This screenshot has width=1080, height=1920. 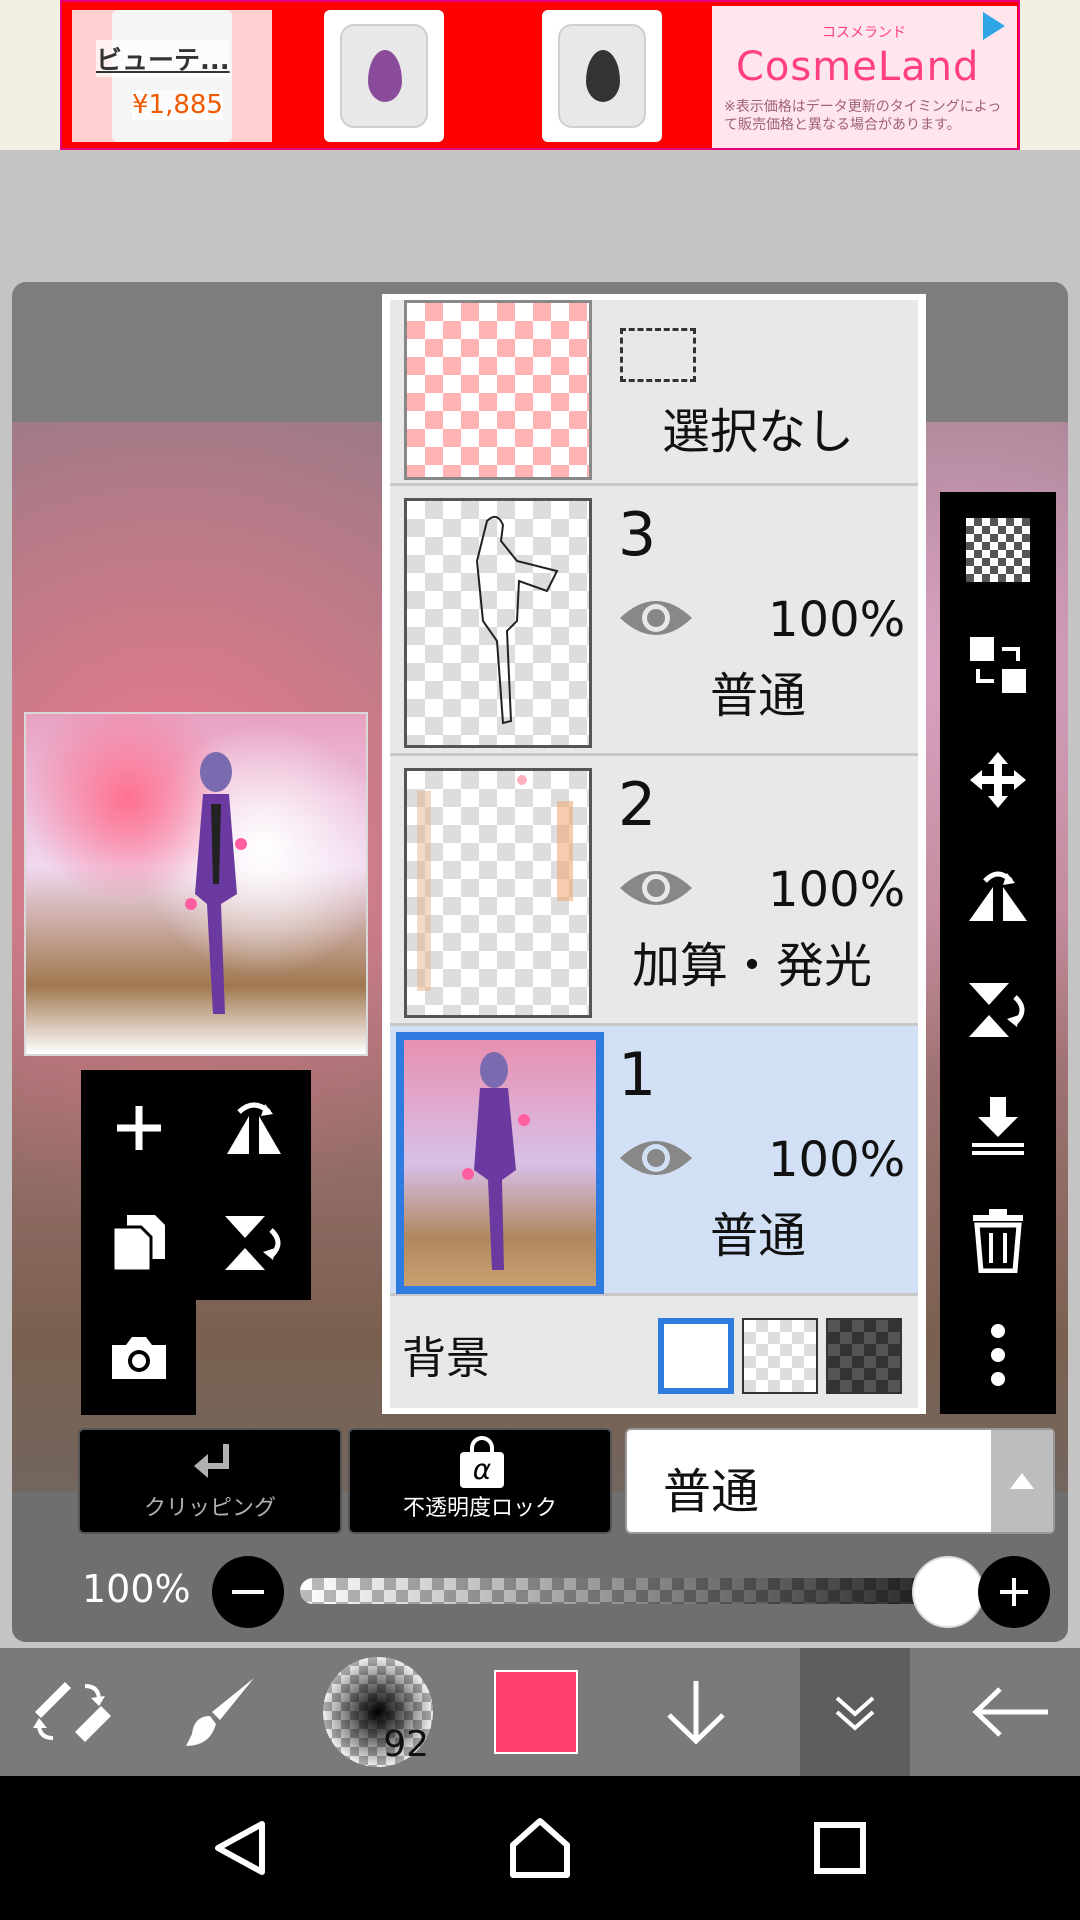 I want to click on blend-mode-select: 普通, so click(x=840, y=1481).